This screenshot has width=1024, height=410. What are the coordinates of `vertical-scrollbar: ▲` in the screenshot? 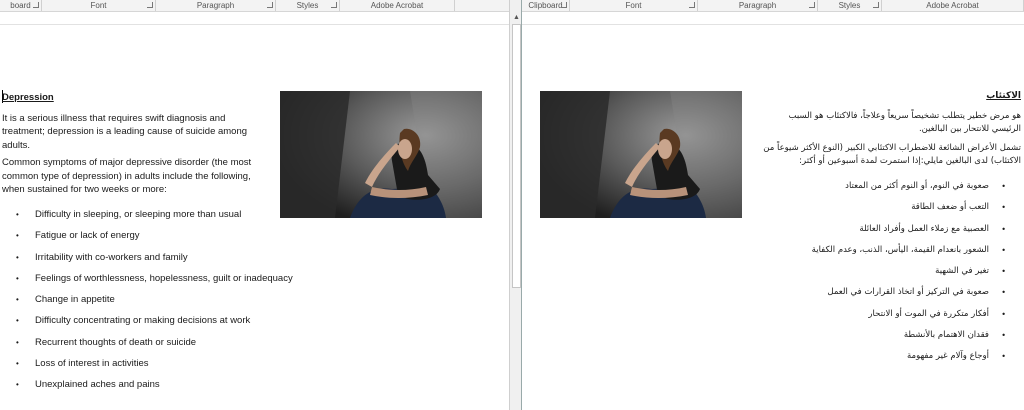 It's located at (515, 205).